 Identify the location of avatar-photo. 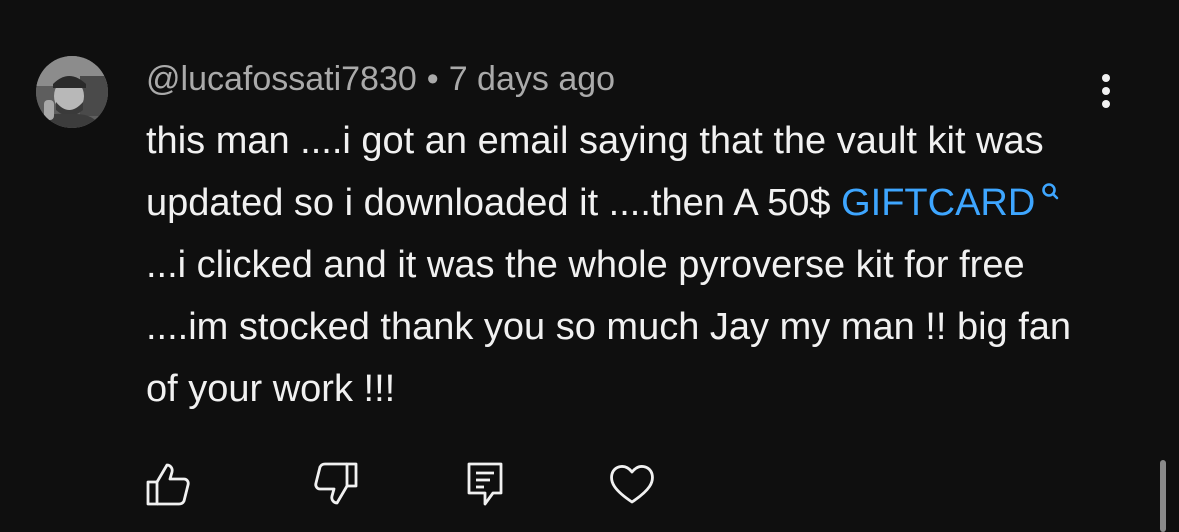
(72, 92).